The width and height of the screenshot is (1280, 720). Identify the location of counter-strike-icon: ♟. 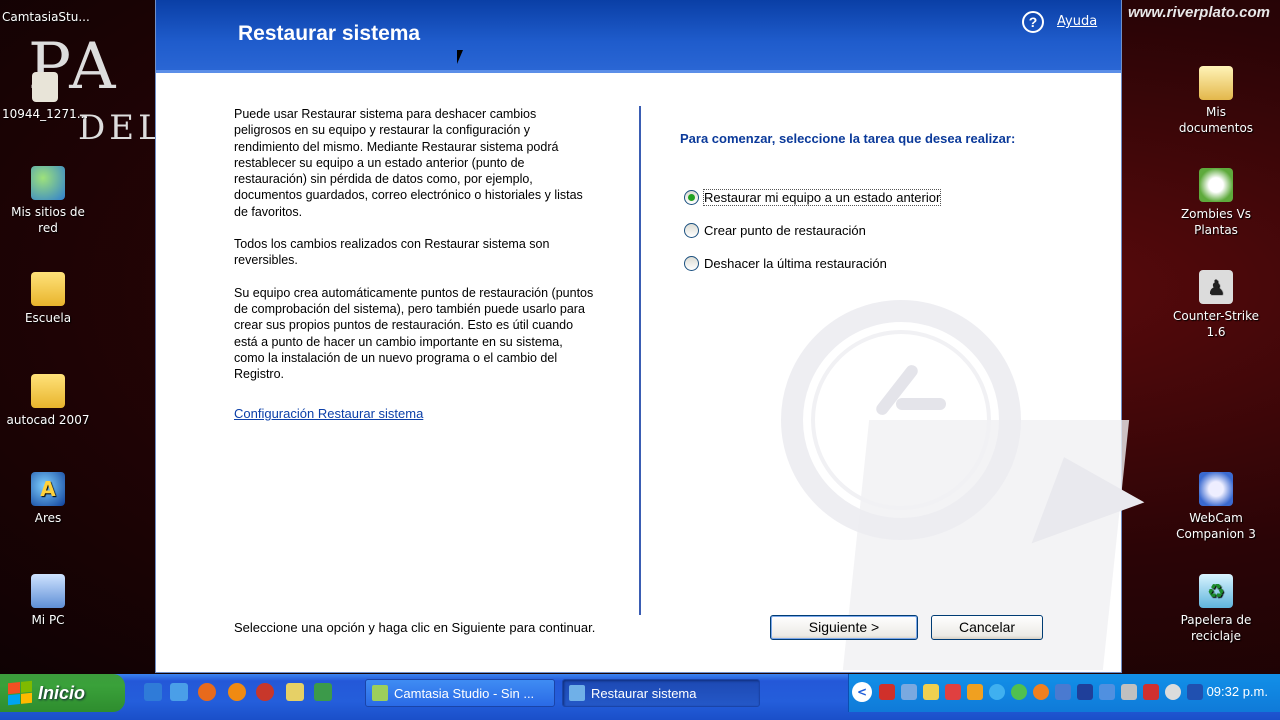
(1216, 287).